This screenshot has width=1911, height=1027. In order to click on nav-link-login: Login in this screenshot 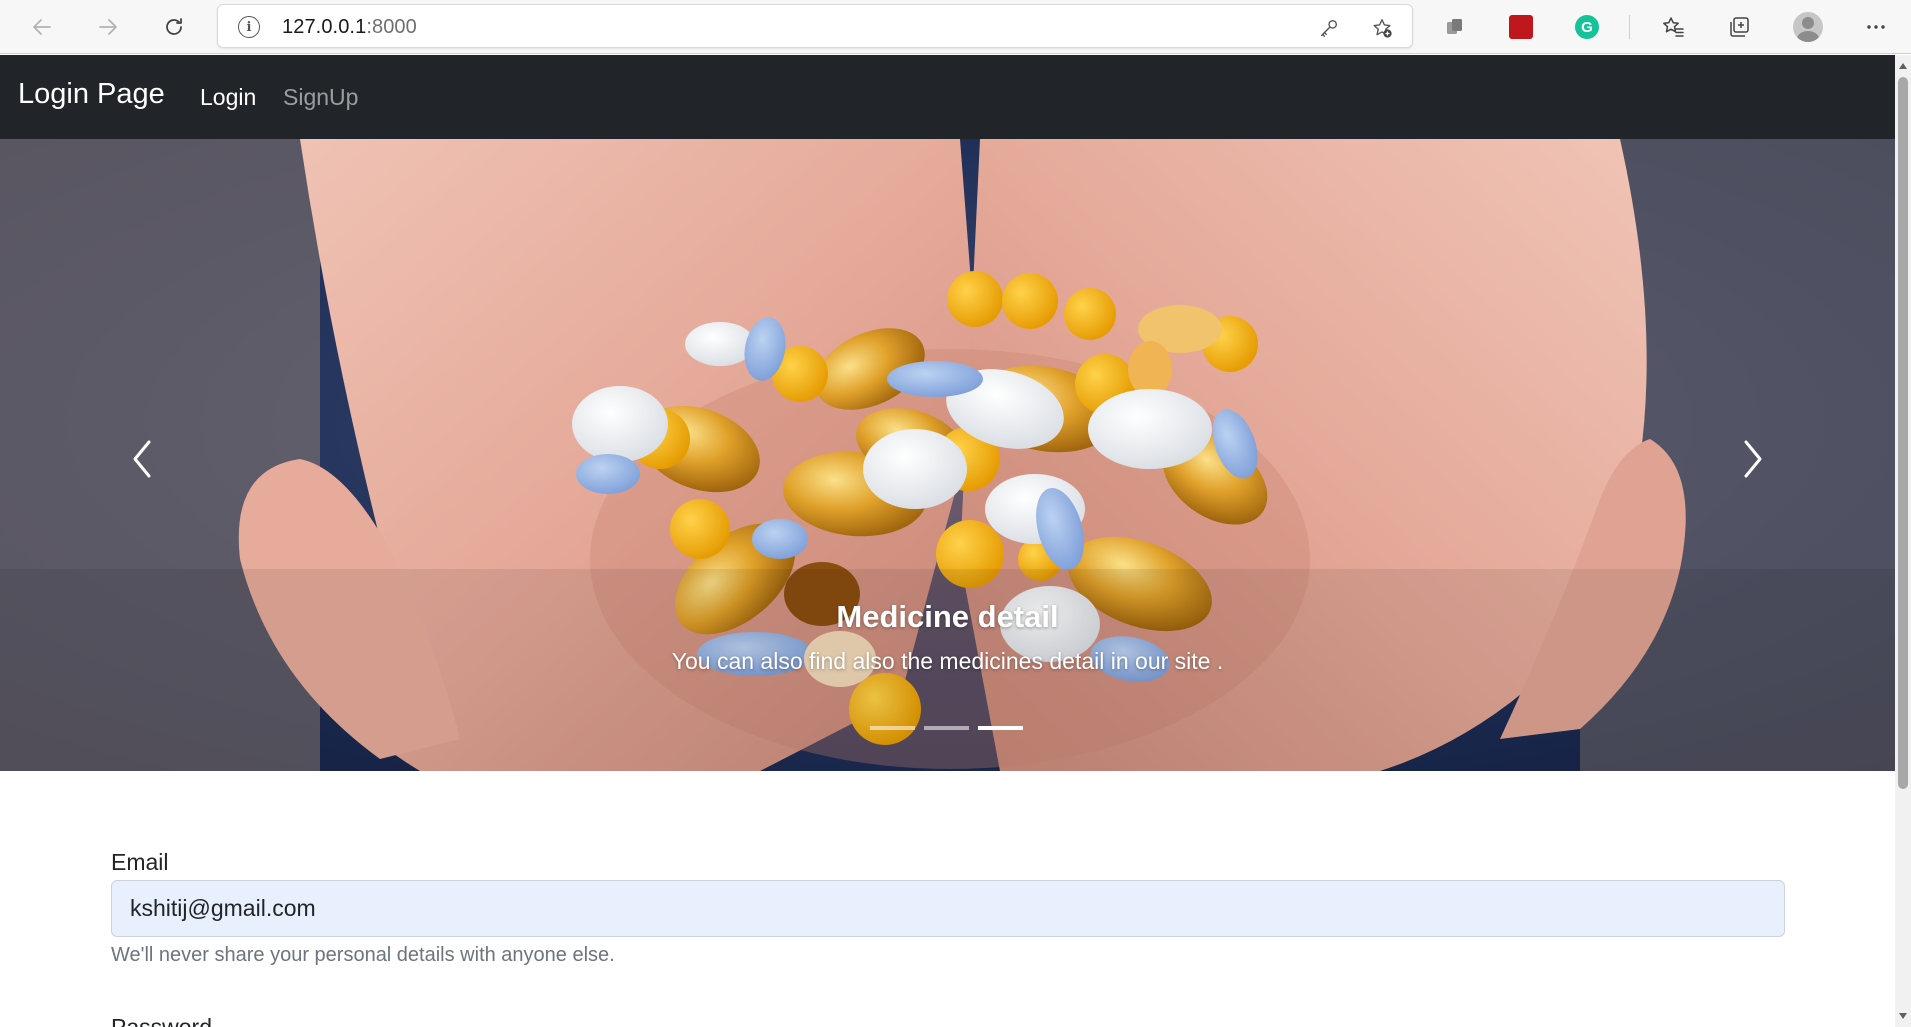, I will do `click(228, 97)`.